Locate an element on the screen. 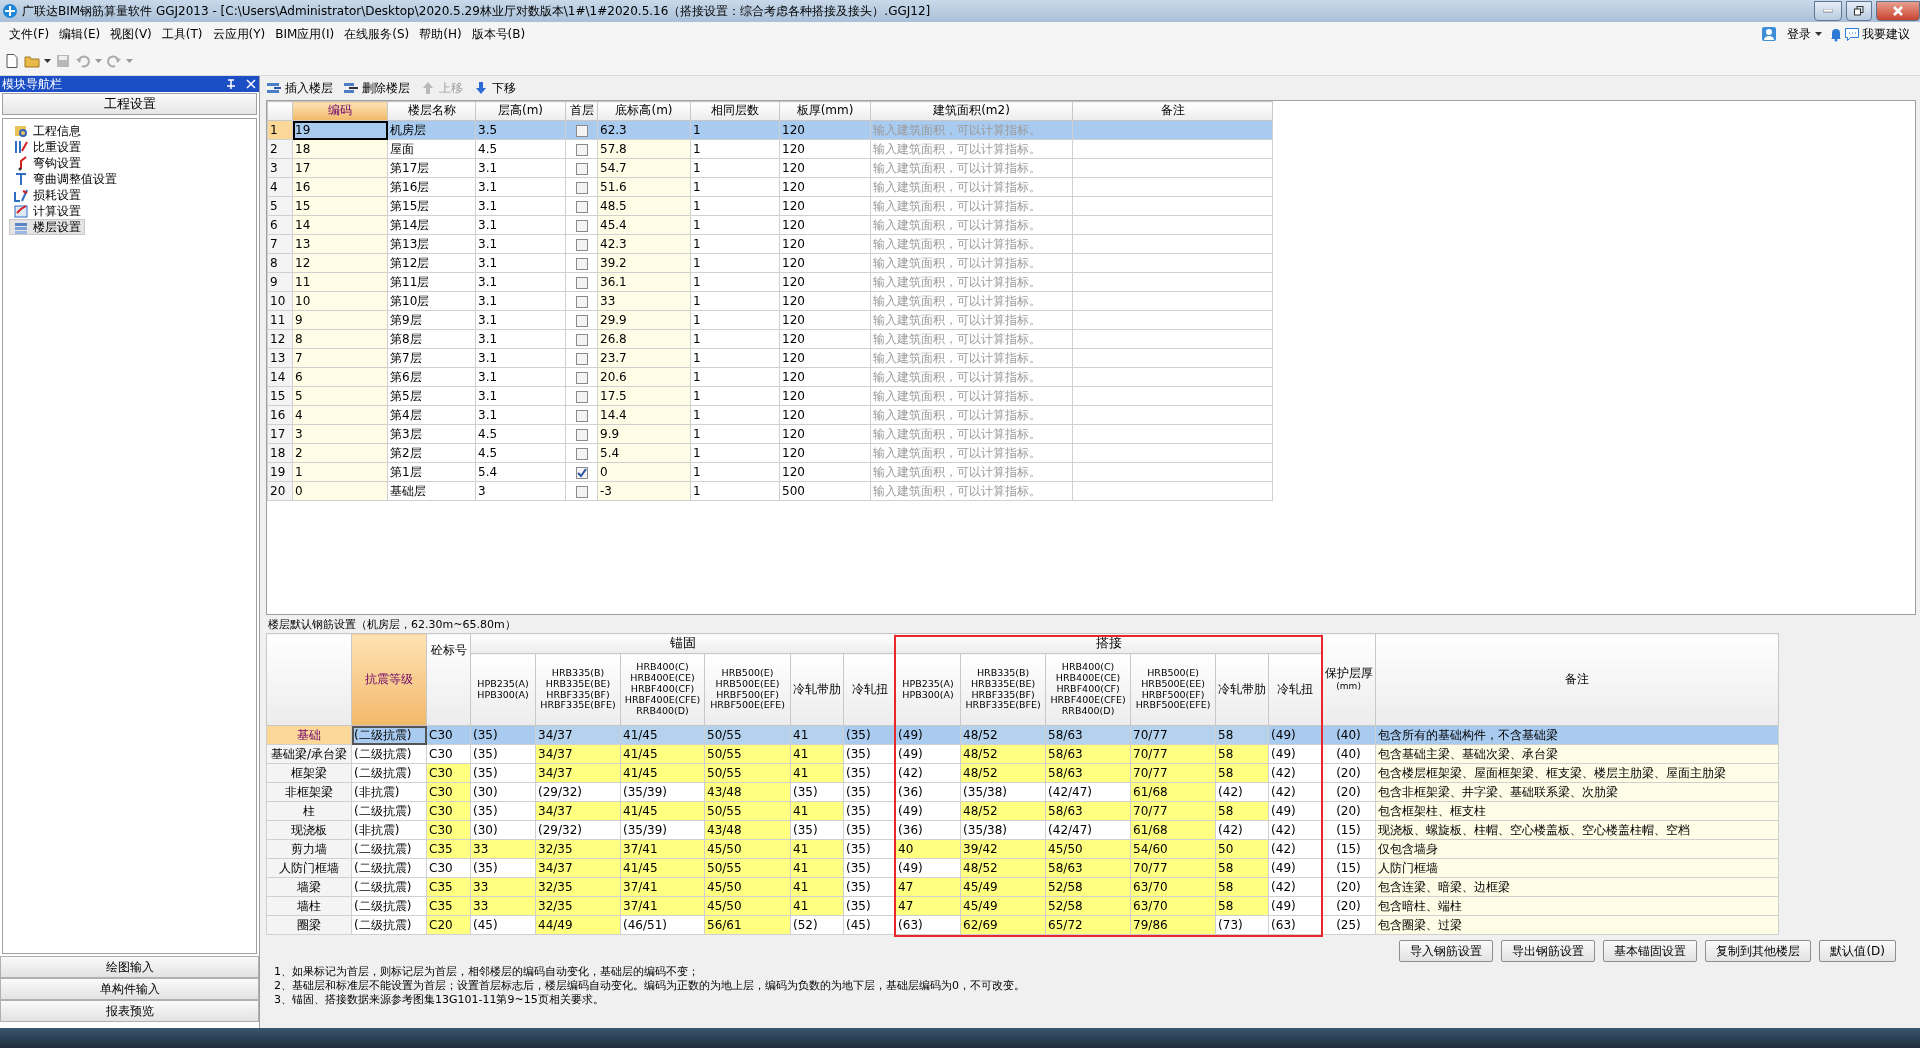  close-button is located at coordinates (1898, 11).